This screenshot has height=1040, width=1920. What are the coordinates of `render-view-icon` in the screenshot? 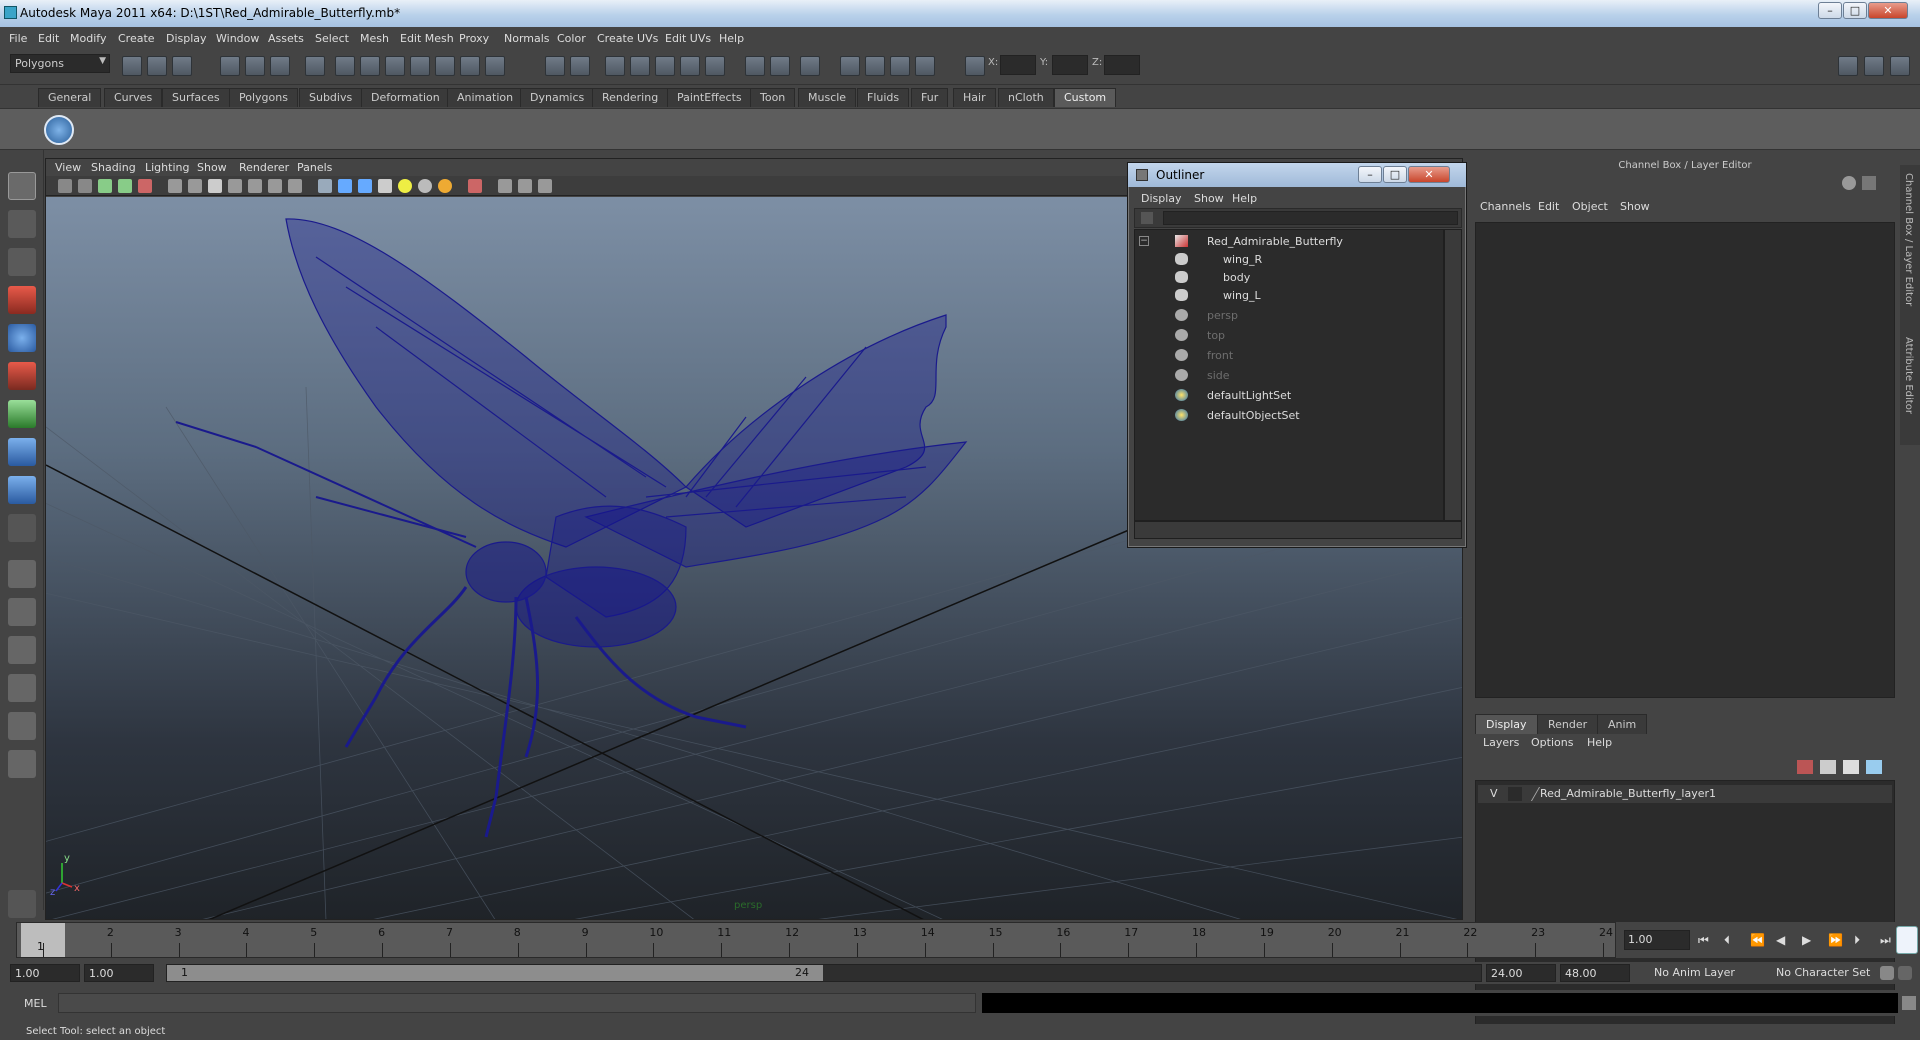 It's located at (875, 66).